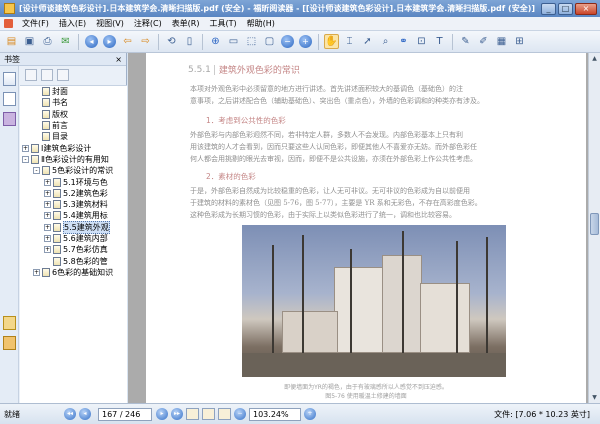  What do you see at coordinates (73, 193) in the screenshot?
I see `bookmark-item: +5.2建筑色彩` at bounding box center [73, 193].